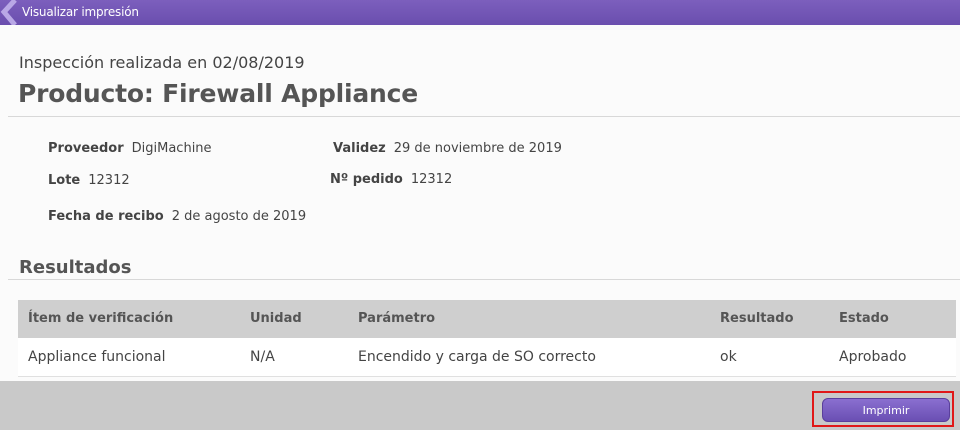 The height and width of the screenshot is (430, 960). I want to click on footer-bar: Imprimir, so click(480, 405).